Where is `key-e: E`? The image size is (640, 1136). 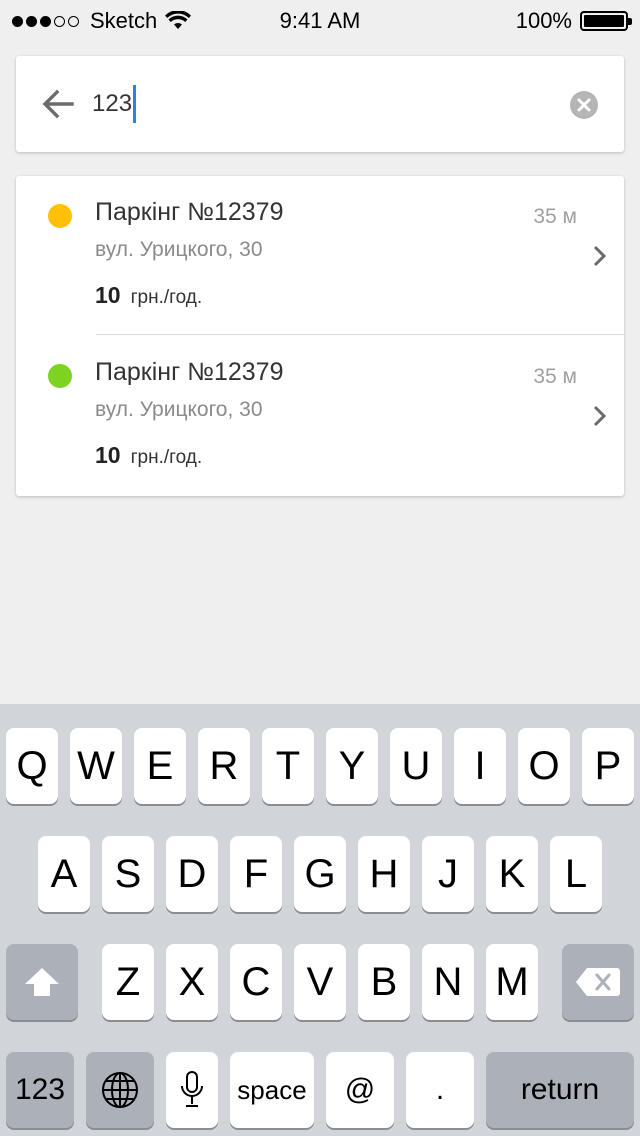 key-e: E is located at coordinates (160, 766).